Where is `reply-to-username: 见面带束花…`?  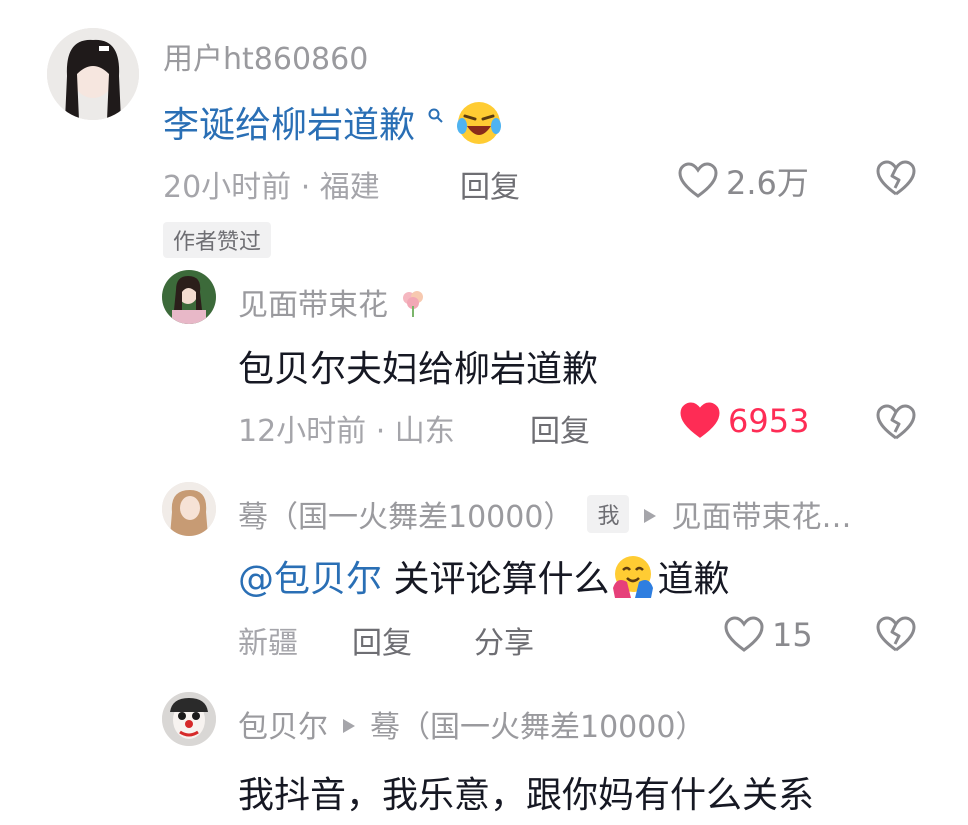
reply-to-username: 见面带束花… is located at coordinates (761, 514).